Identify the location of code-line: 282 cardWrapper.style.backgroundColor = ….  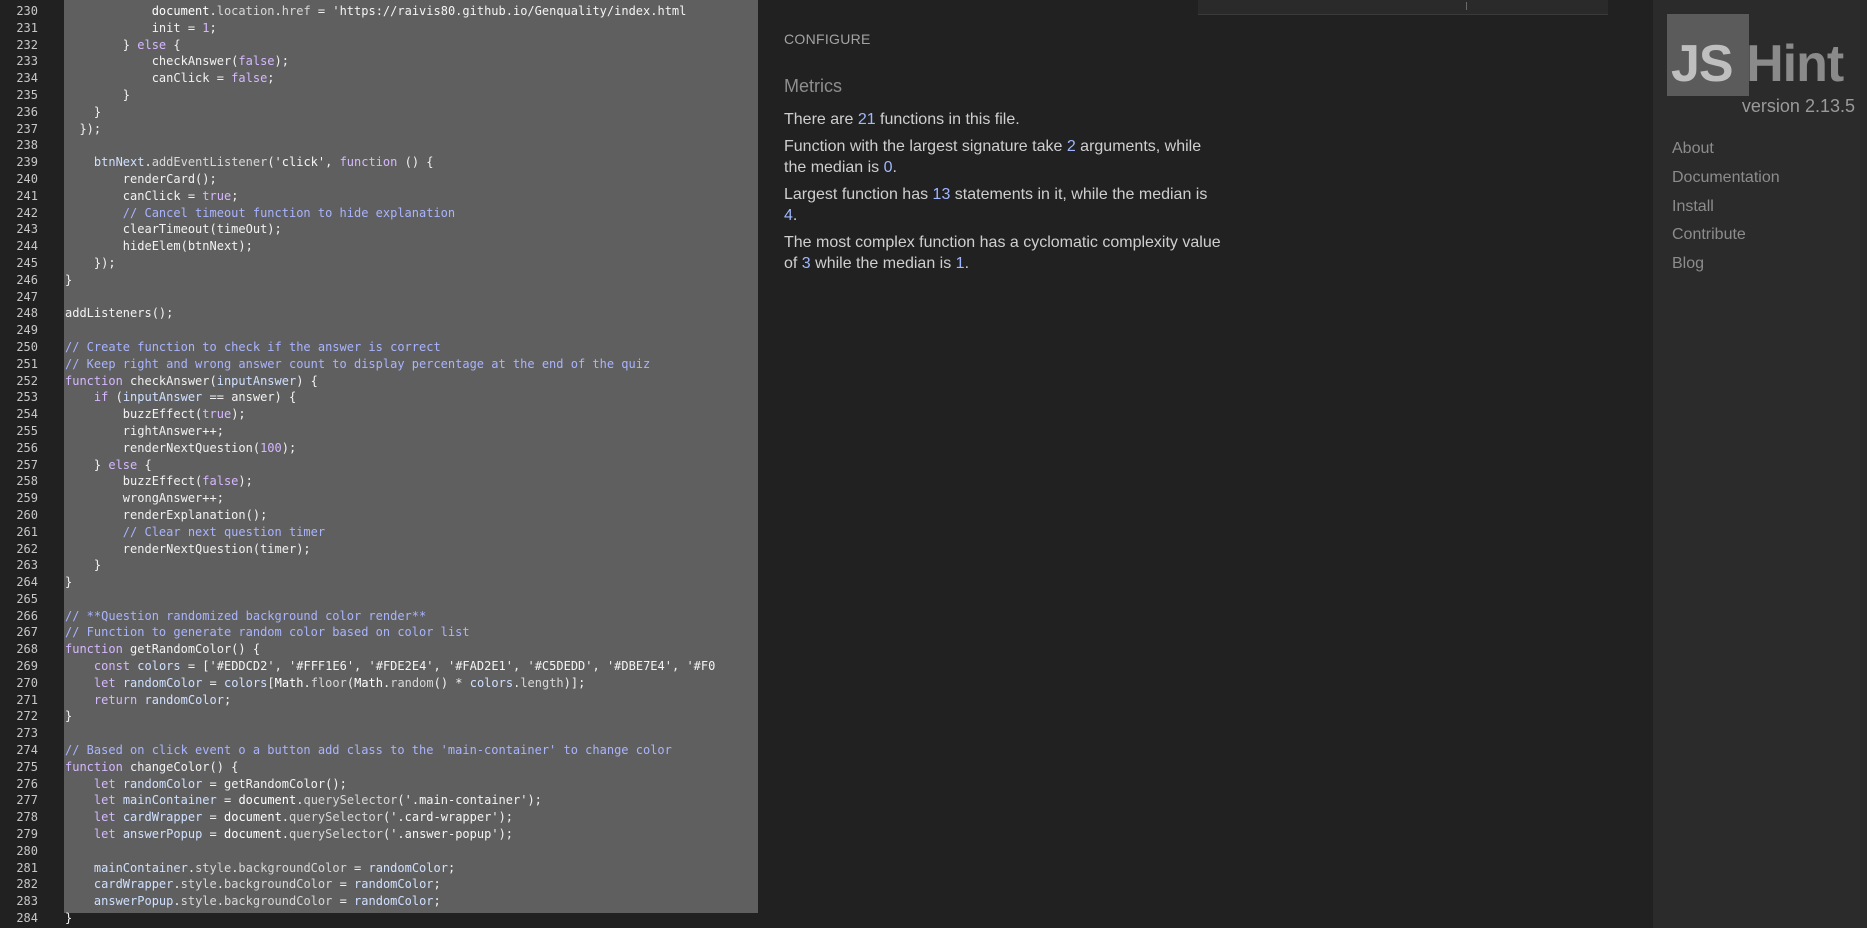
(379, 884).